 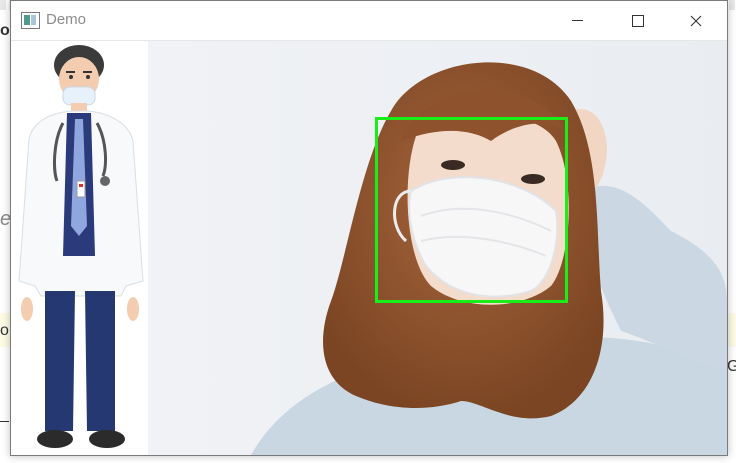 I want to click on background-highlight, so click(x=731, y=330).